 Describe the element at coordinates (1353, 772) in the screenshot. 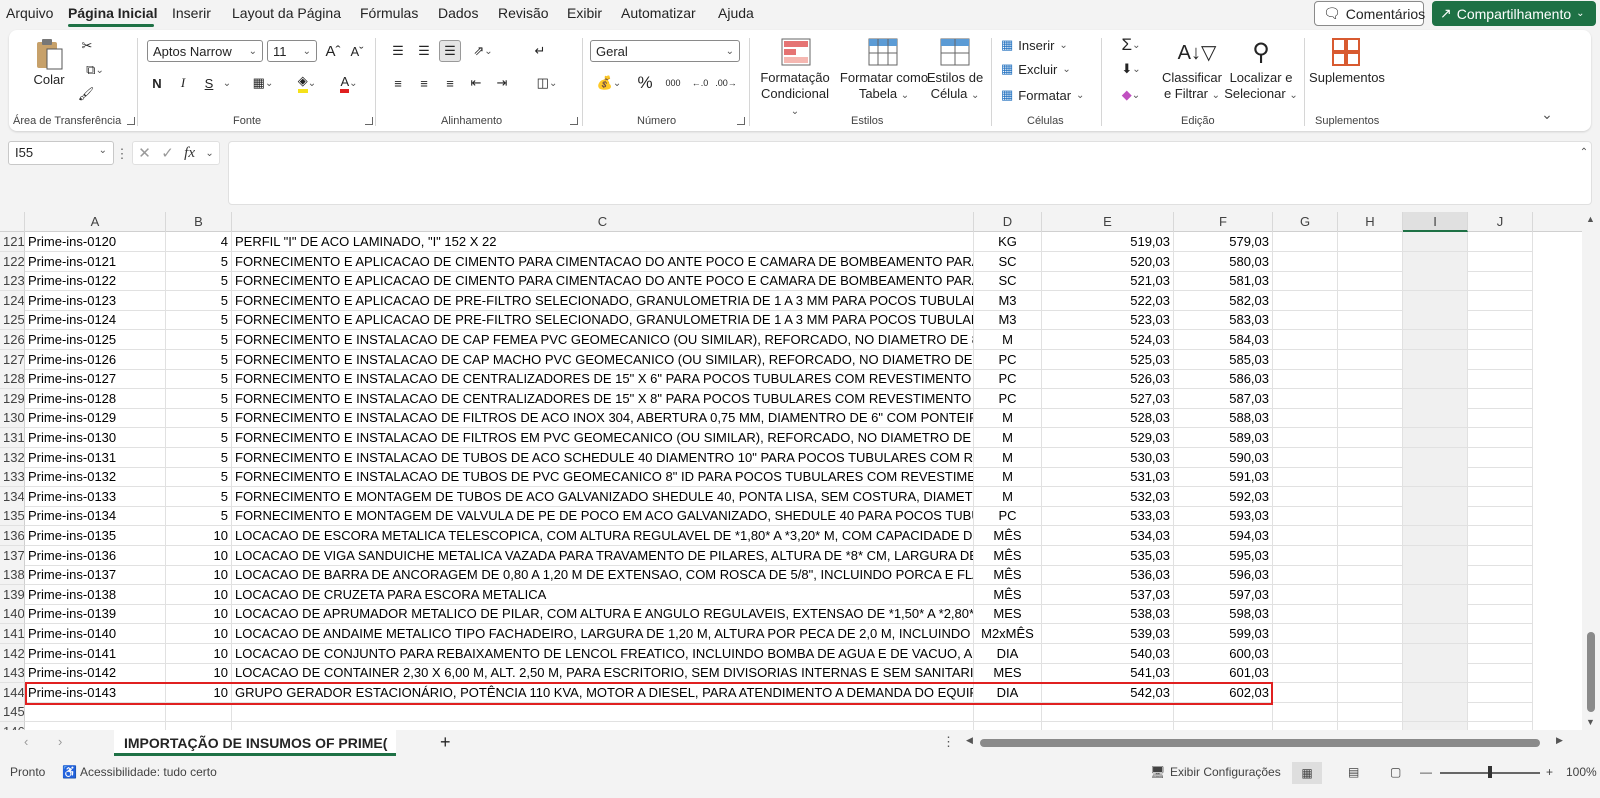

I see `page-layout-icon: ▤` at that location.